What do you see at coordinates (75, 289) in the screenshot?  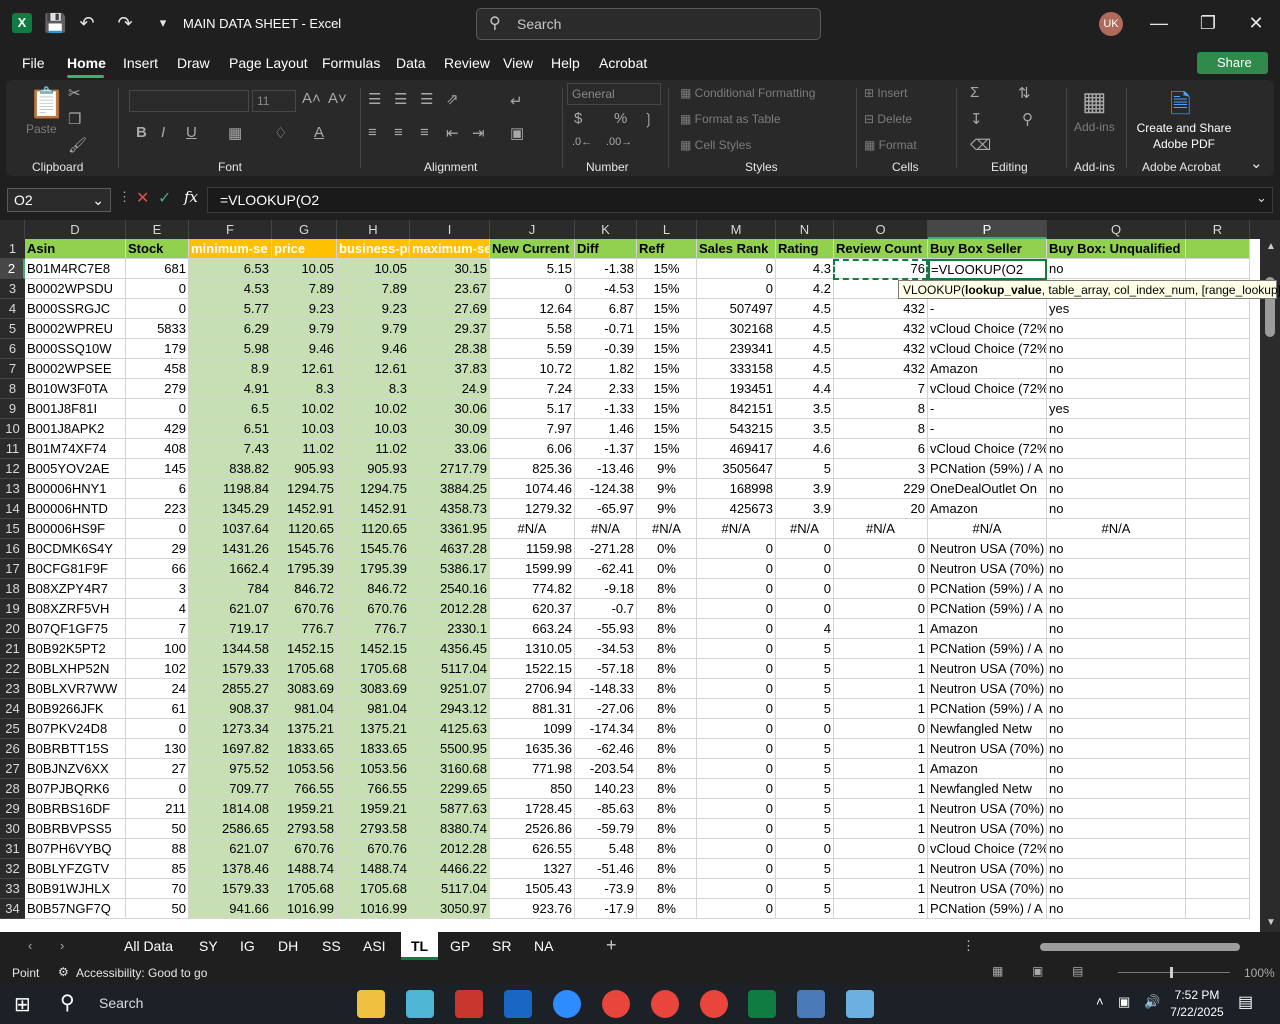 I see `table-cell: B0002WPSDU` at bounding box center [75, 289].